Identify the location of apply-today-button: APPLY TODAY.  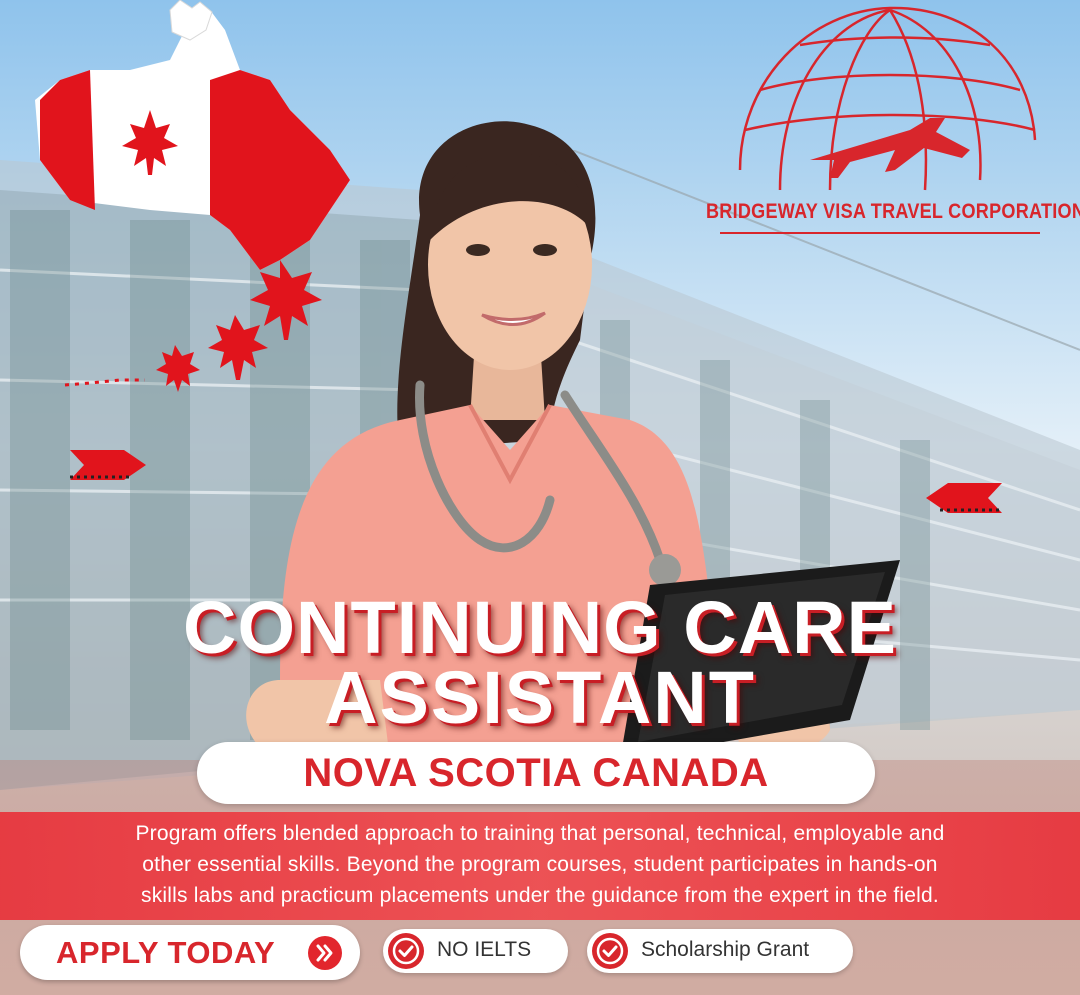
(190, 952).